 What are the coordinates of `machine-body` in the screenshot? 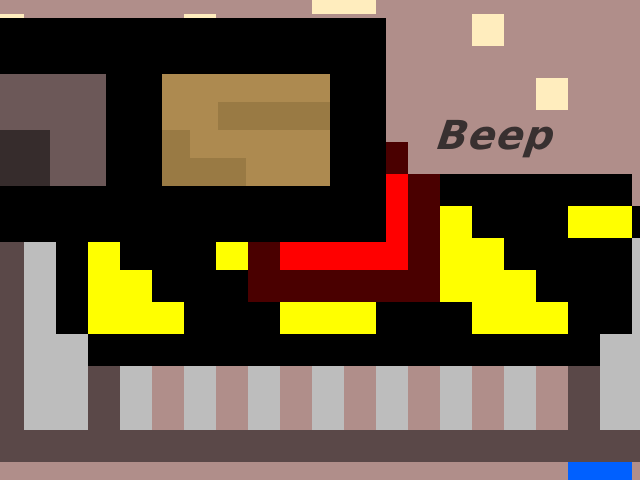 It's located at (636, 222).